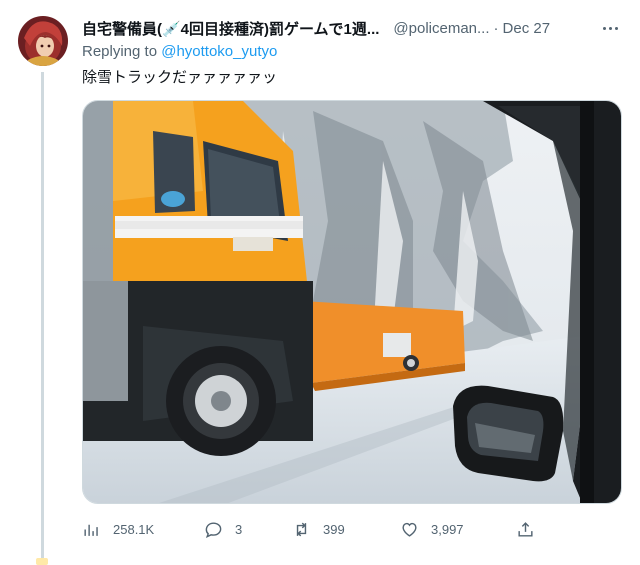  What do you see at coordinates (334, 529) in the screenshot?
I see `retweet-count: 399` at bounding box center [334, 529].